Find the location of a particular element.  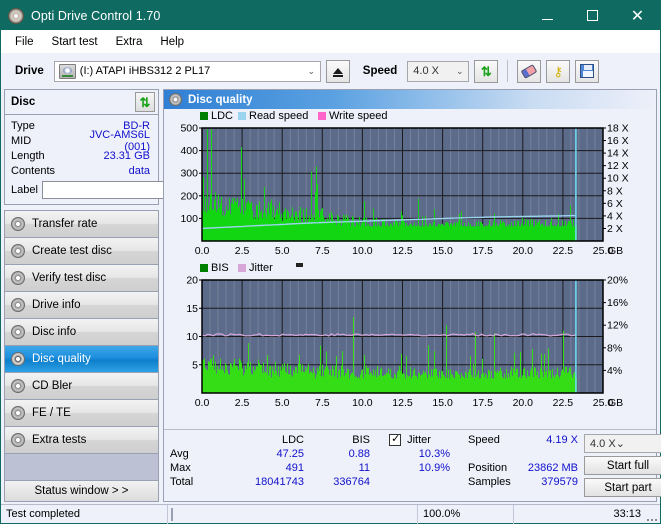

sidebar-item-fe-te: FE / TE is located at coordinates (81, 413).